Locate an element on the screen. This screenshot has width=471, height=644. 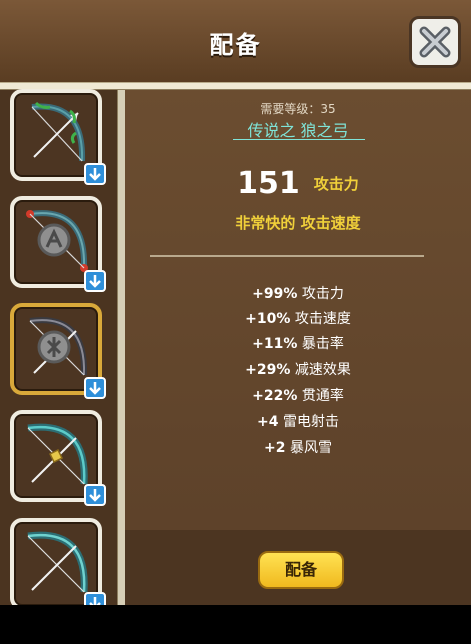
stat-label: 减速效果 is located at coordinates (322, 370).